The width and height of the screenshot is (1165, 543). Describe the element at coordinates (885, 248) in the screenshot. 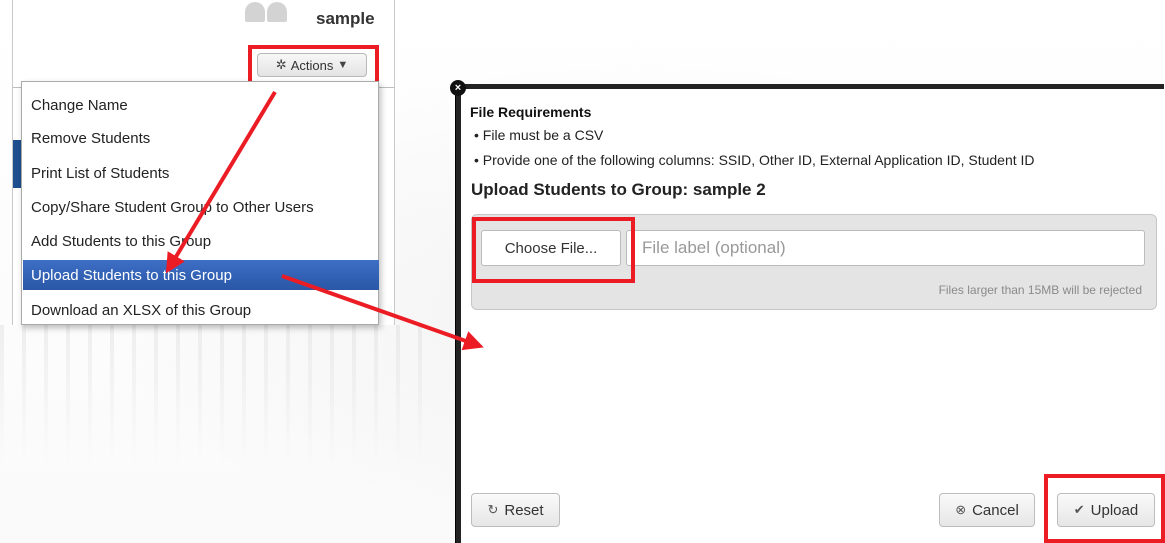

I see `file-label-input` at that location.